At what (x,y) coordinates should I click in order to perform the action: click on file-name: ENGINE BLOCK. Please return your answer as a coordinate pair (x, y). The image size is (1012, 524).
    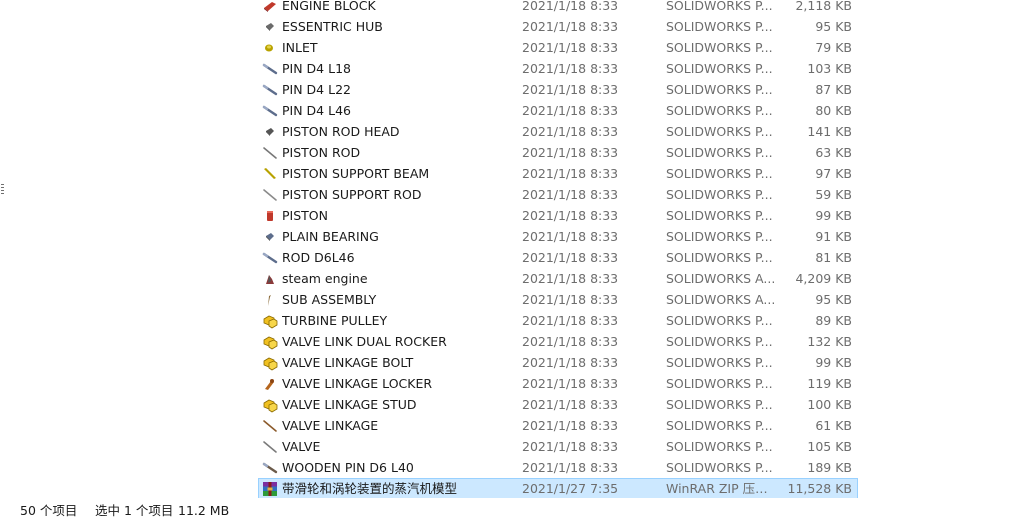
    Looking at the image, I should click on (329, 6).